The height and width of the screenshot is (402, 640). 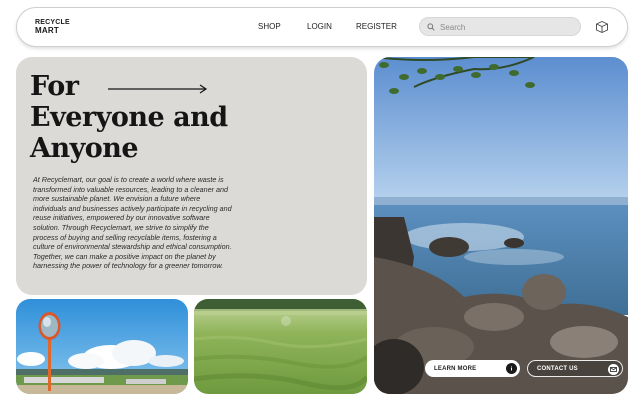 I want to click on contact-us-button: CONTACT US, so click(x=575, y=368).